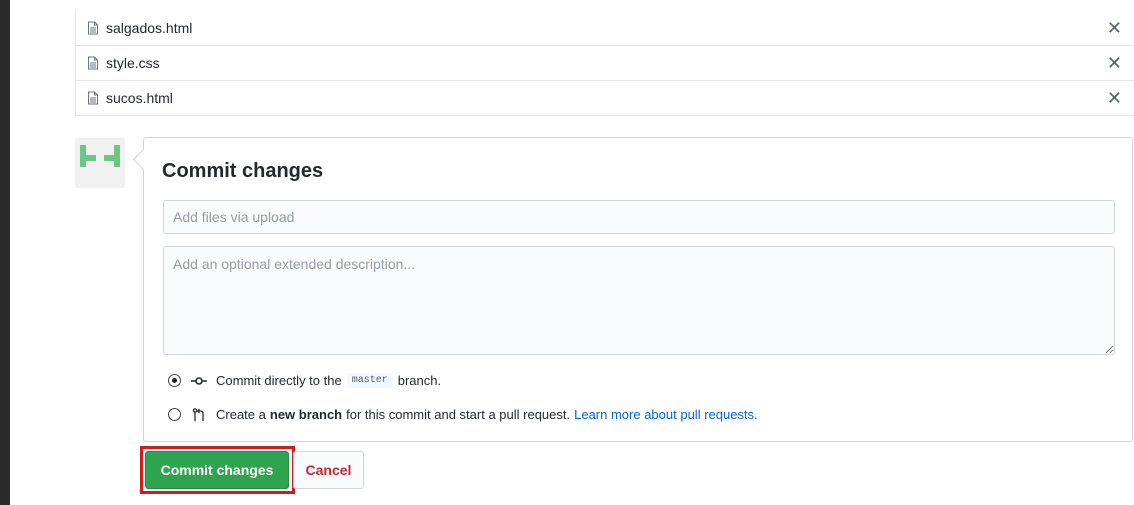 The image size is (1134, 505). What do you see at coordinates (328, 470) in the screenshot?
I see `cancel-button: Cancel` at bounding box center [328, 470].